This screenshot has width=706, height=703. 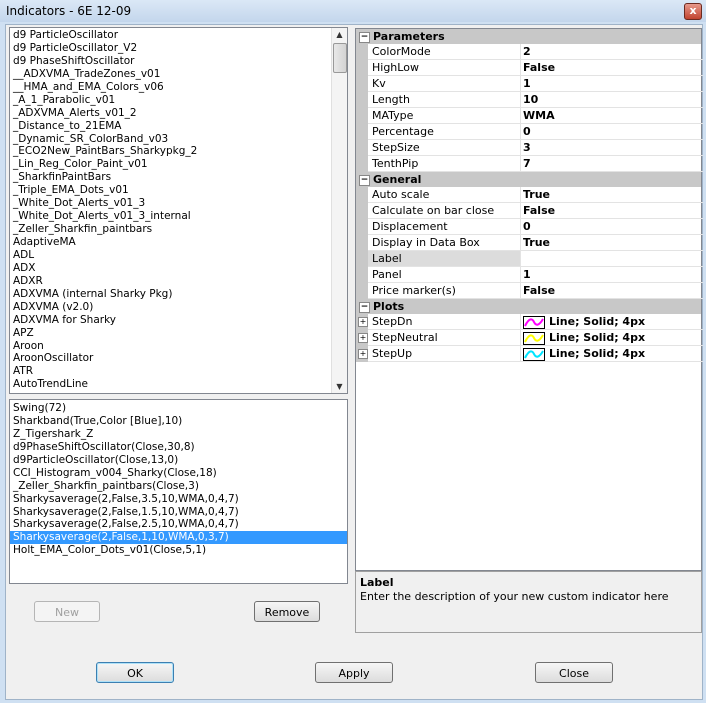 What do you see at coordinates (612, 52) in the screenshot?
I see `property-value: 2` at bounding box center [612, 52].